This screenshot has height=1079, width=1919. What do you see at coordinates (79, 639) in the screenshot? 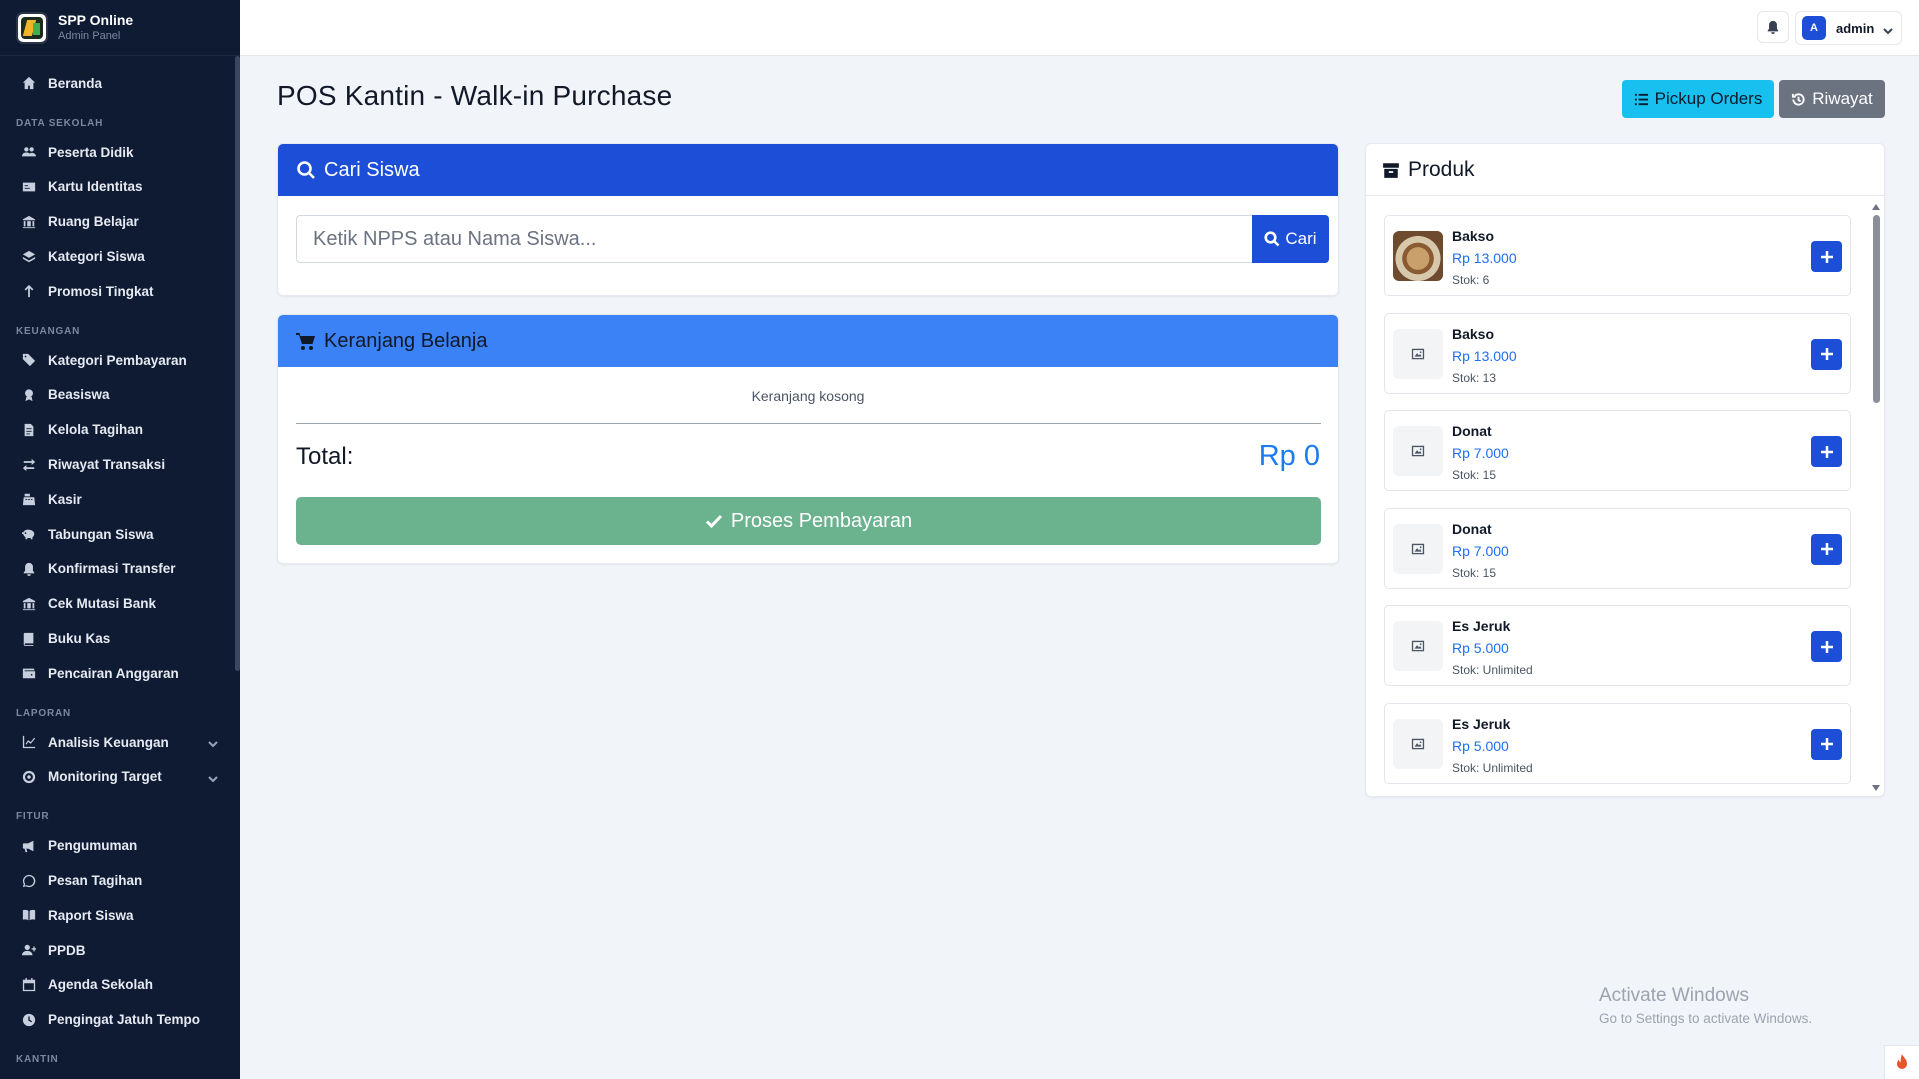
I see `sidebar-item-label: Buku Kas` at bounding box center [79, 639].